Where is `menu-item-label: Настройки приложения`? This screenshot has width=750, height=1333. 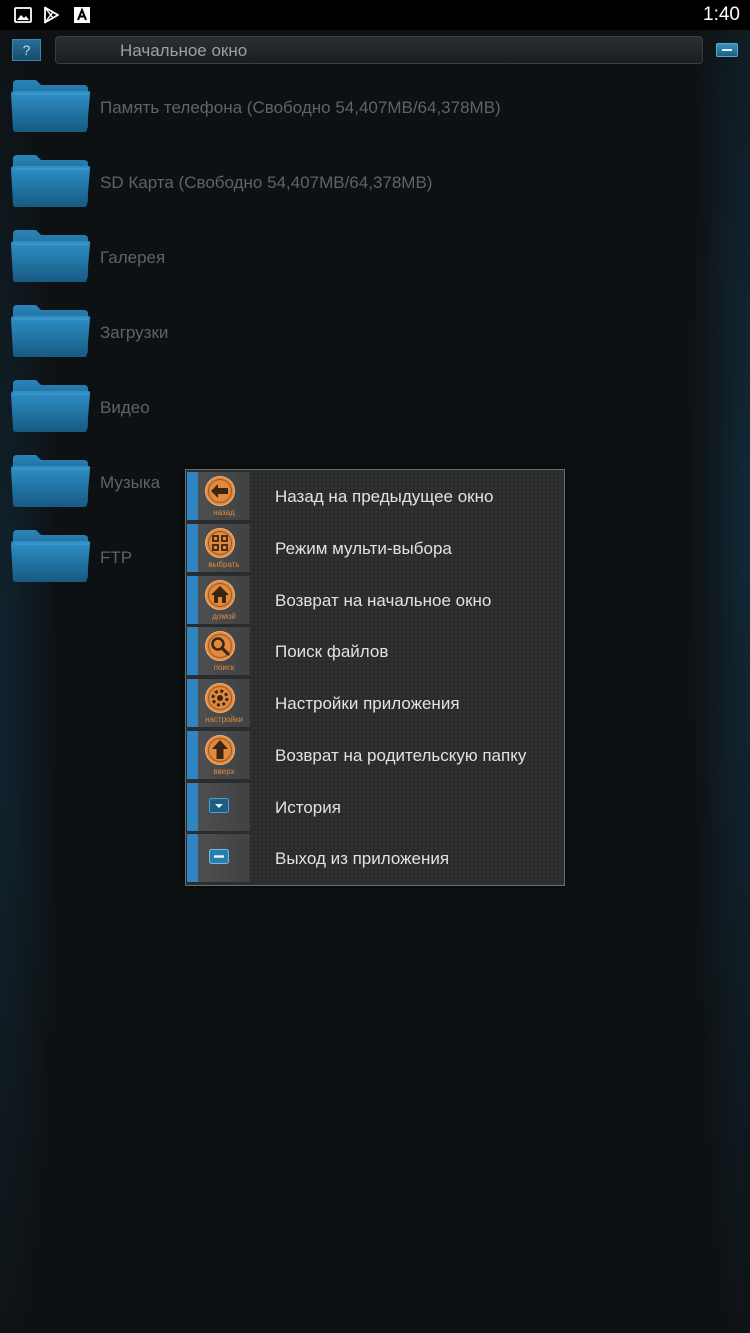 menu-item-label: Настройки приложения is located at coordinates (367, 703).